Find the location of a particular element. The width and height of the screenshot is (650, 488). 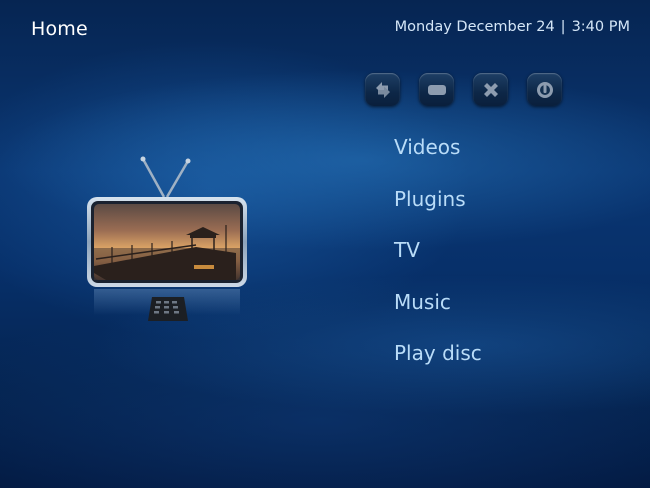

close-icon is located at coordinates (490, 89).